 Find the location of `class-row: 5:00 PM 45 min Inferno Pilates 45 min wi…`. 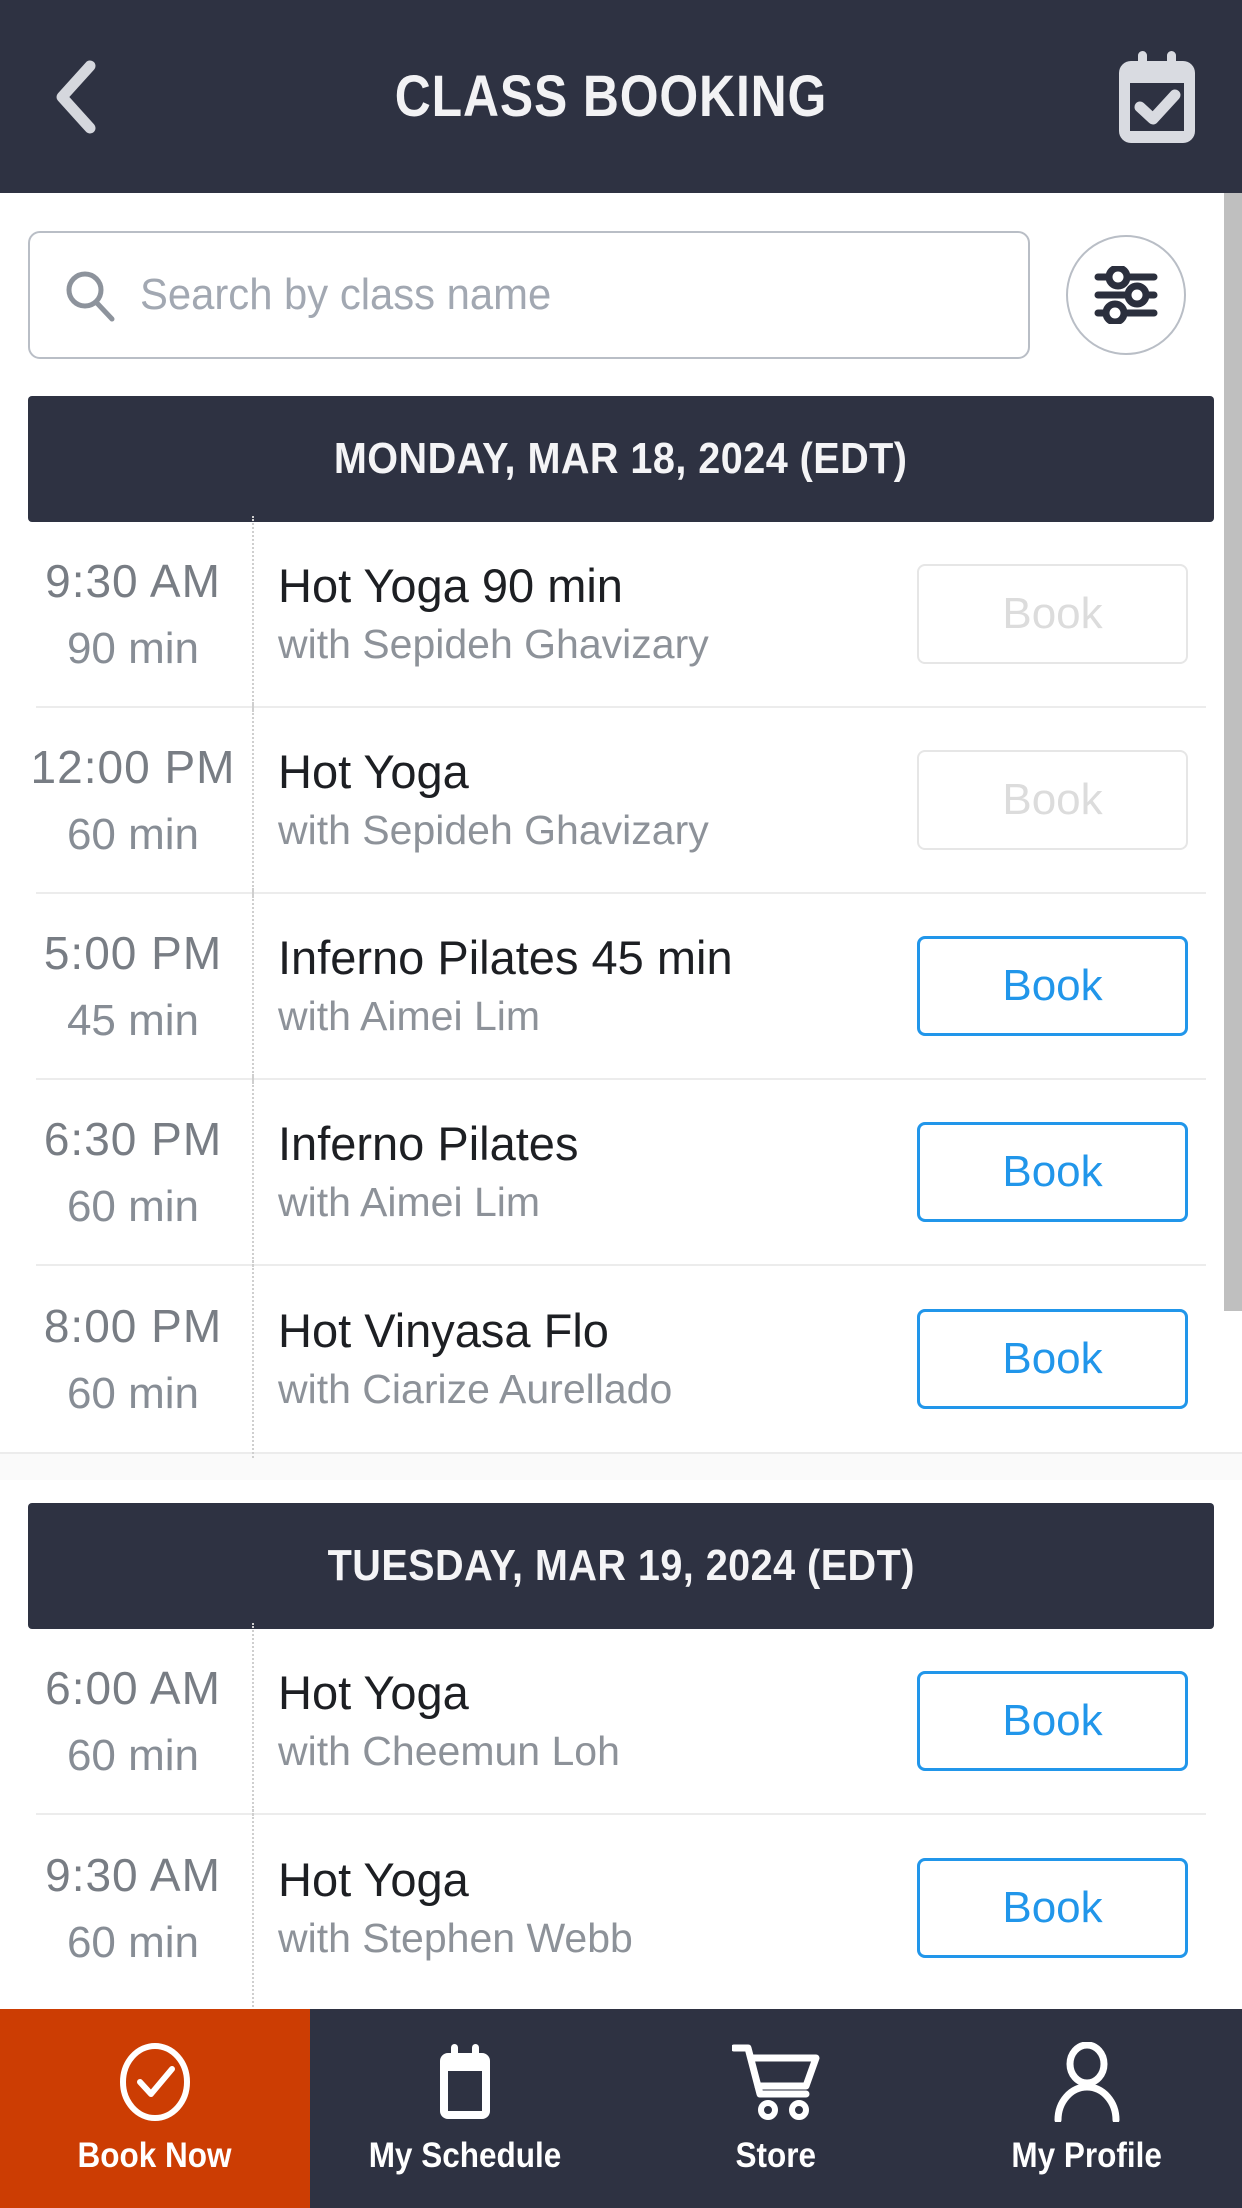

class-row: 5:00 PM 45 min Inferno Pilates 45 min wi… is located at coordinates (621, 986).